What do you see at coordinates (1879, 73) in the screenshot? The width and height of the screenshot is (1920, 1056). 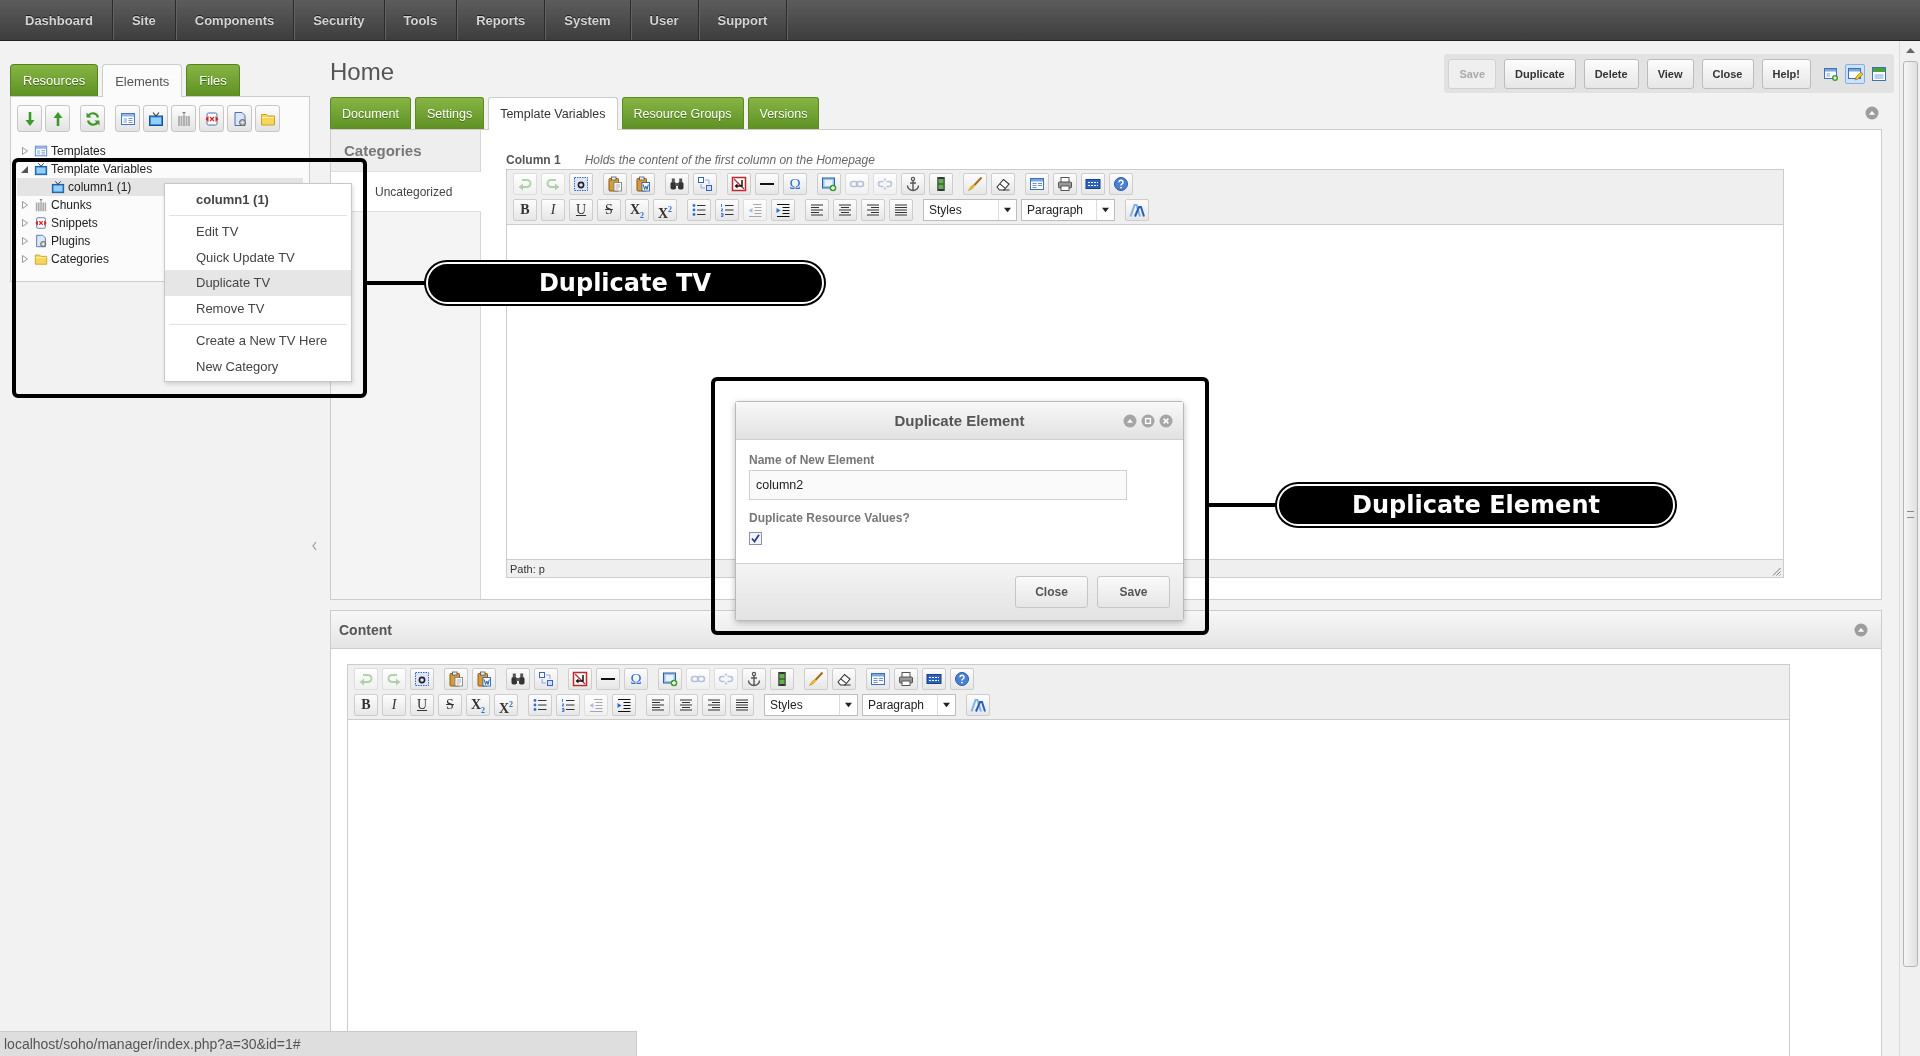 I see `window-panel-icon` at bounding box center [1879, 73].